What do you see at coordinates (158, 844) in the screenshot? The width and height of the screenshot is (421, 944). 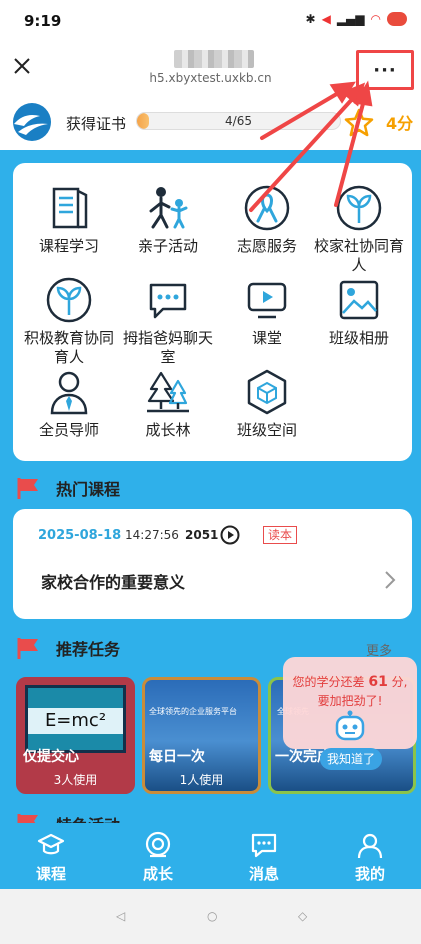 I see `growth-icon` at bounding box center [158, 844].